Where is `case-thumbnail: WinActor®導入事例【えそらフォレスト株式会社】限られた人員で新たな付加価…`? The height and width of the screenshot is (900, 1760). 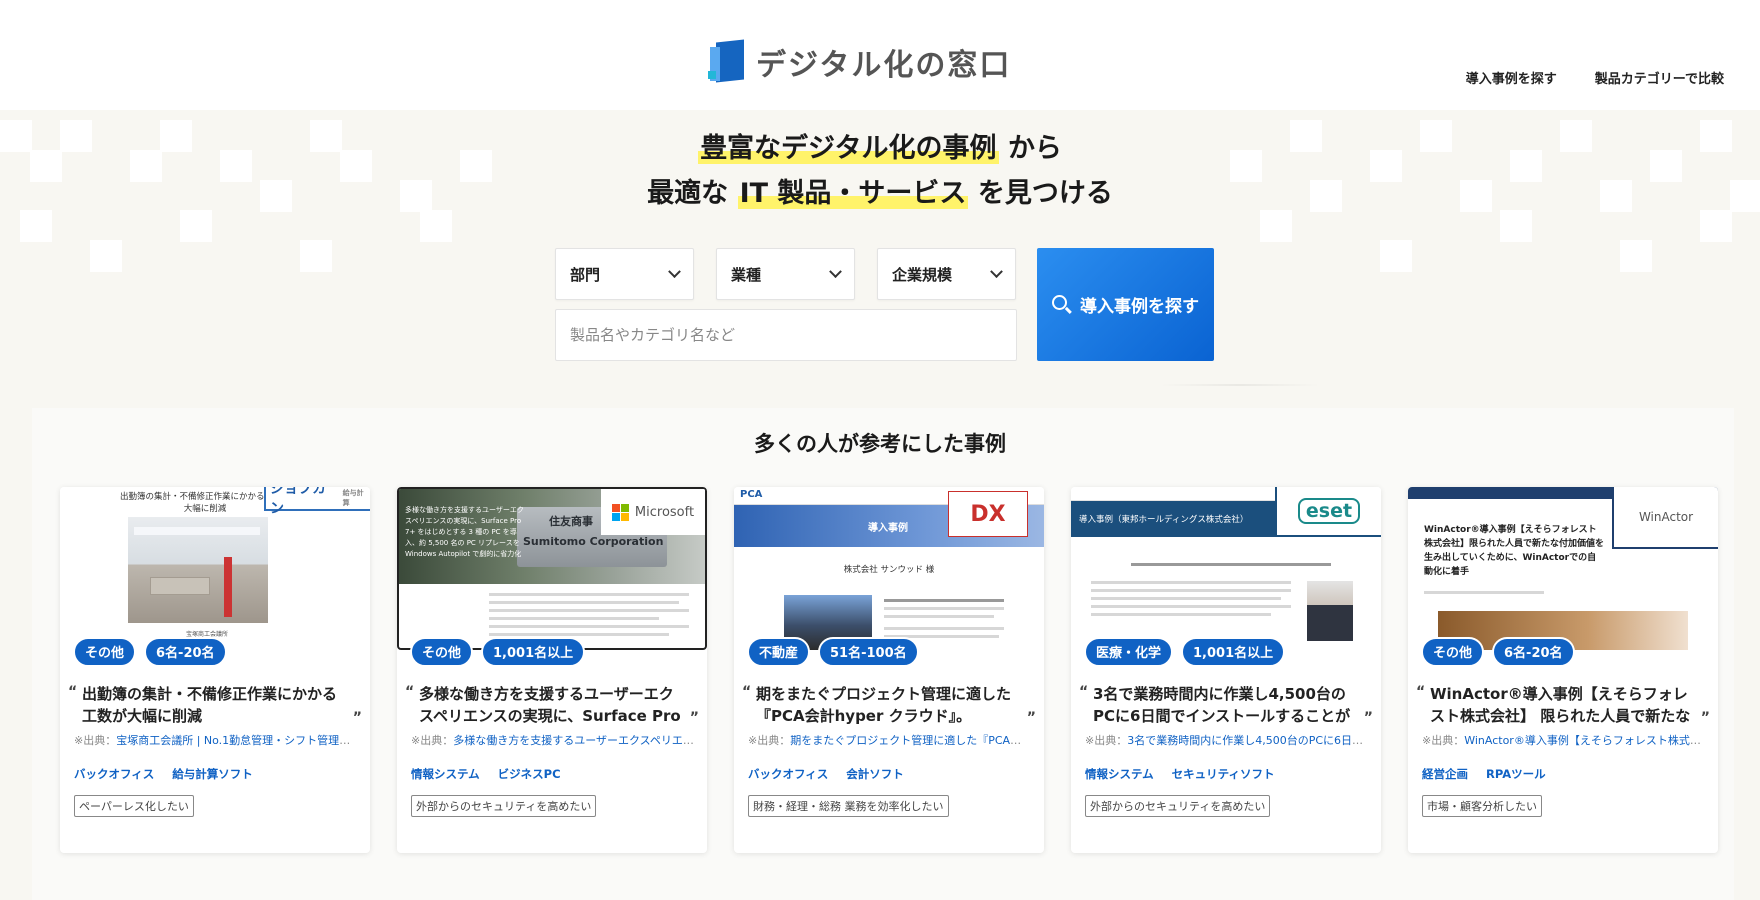
case-thumbnail: WinActor®導入事例【えそらフォレスト株式会社】限られた人員で新たな付加価… is located at coordinates (1563, 568).